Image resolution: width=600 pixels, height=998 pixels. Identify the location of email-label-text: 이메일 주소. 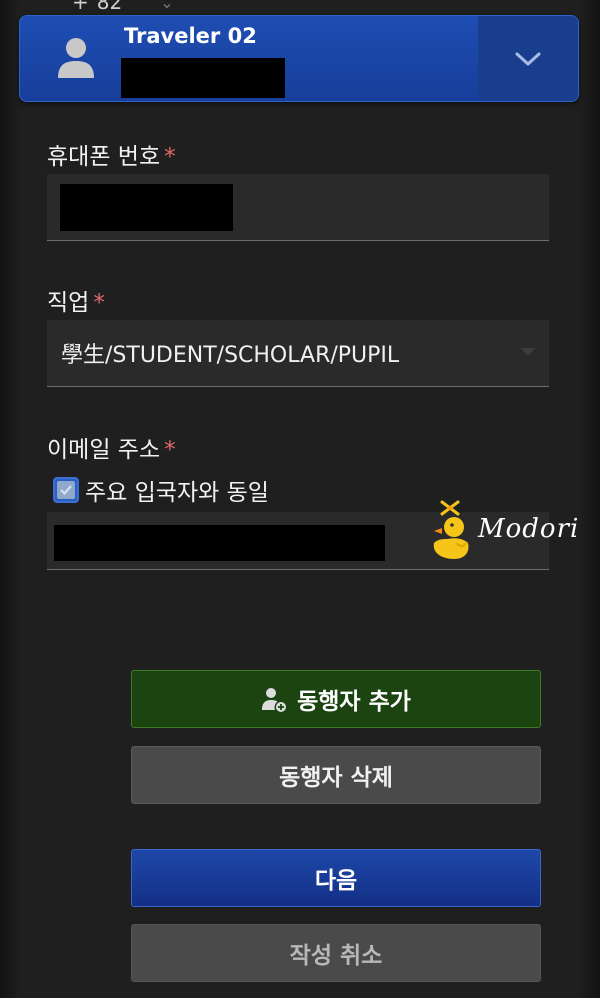
(104, 450).